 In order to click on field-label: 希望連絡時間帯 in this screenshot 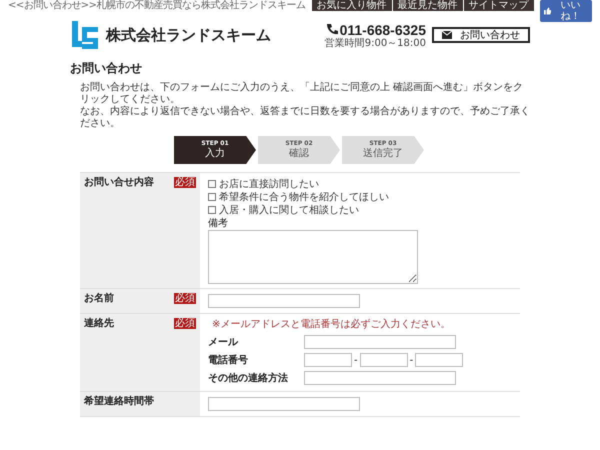, I will do `click(119, 402)`.